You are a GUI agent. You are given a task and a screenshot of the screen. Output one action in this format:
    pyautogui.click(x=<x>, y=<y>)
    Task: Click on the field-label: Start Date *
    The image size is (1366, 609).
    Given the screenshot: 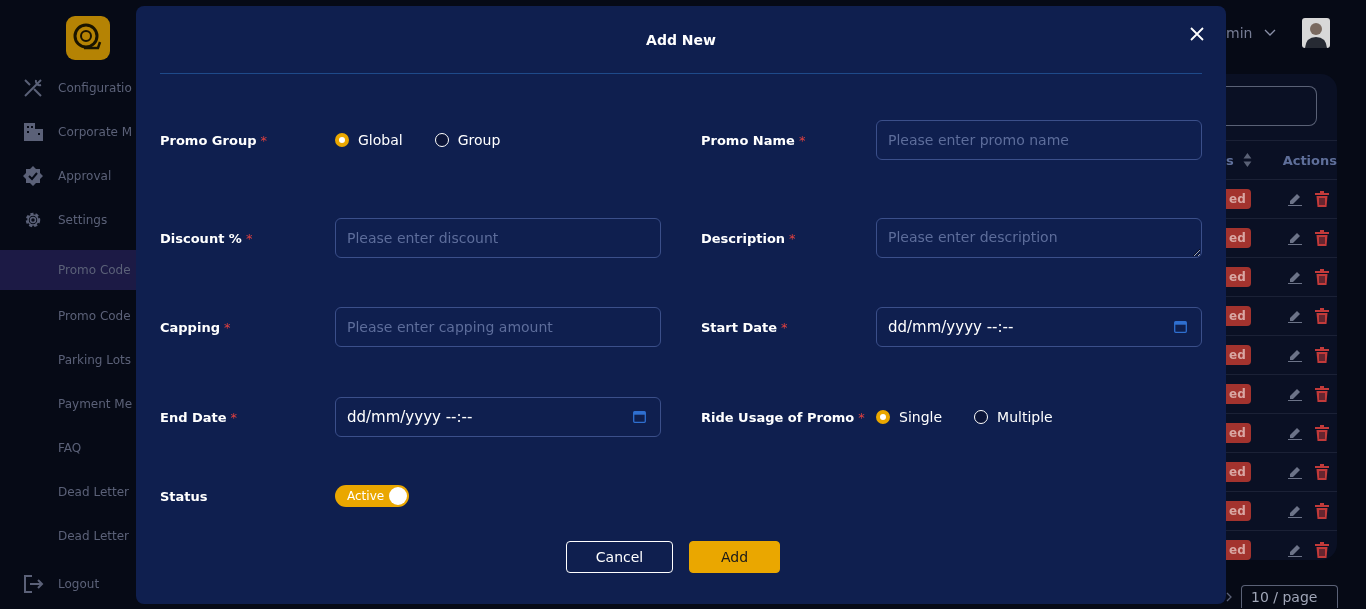 What is the action you would take?
    pyautogui.click(x=745, y=327)
    